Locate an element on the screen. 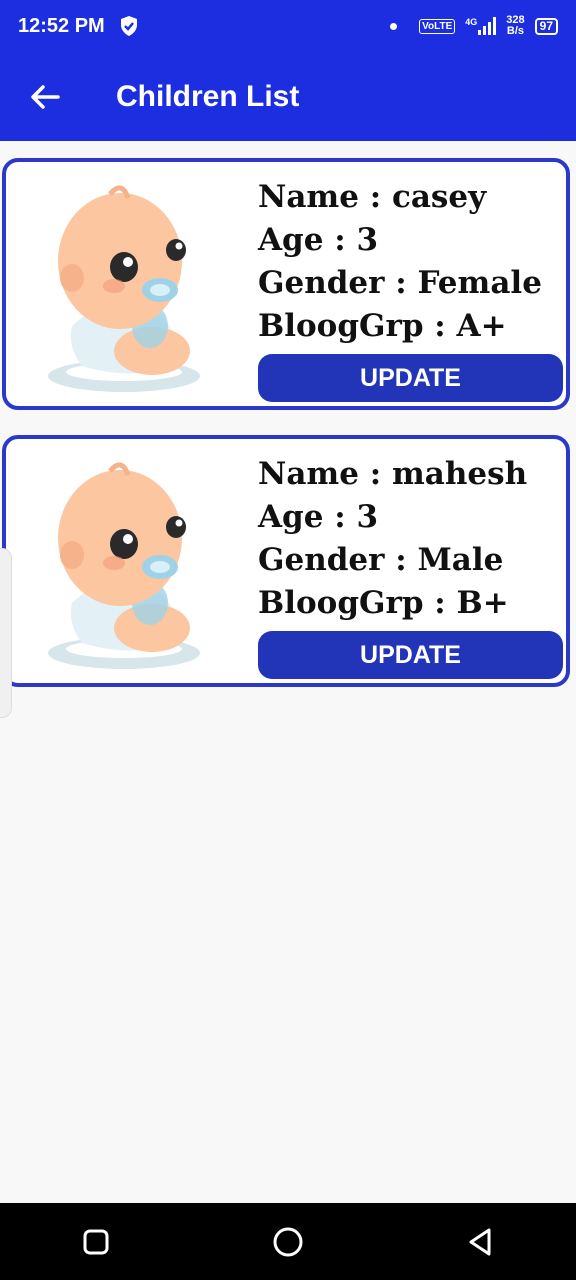 The image size is (576, 1280). child-name: Name : casey is located at coordinates (372, 197).